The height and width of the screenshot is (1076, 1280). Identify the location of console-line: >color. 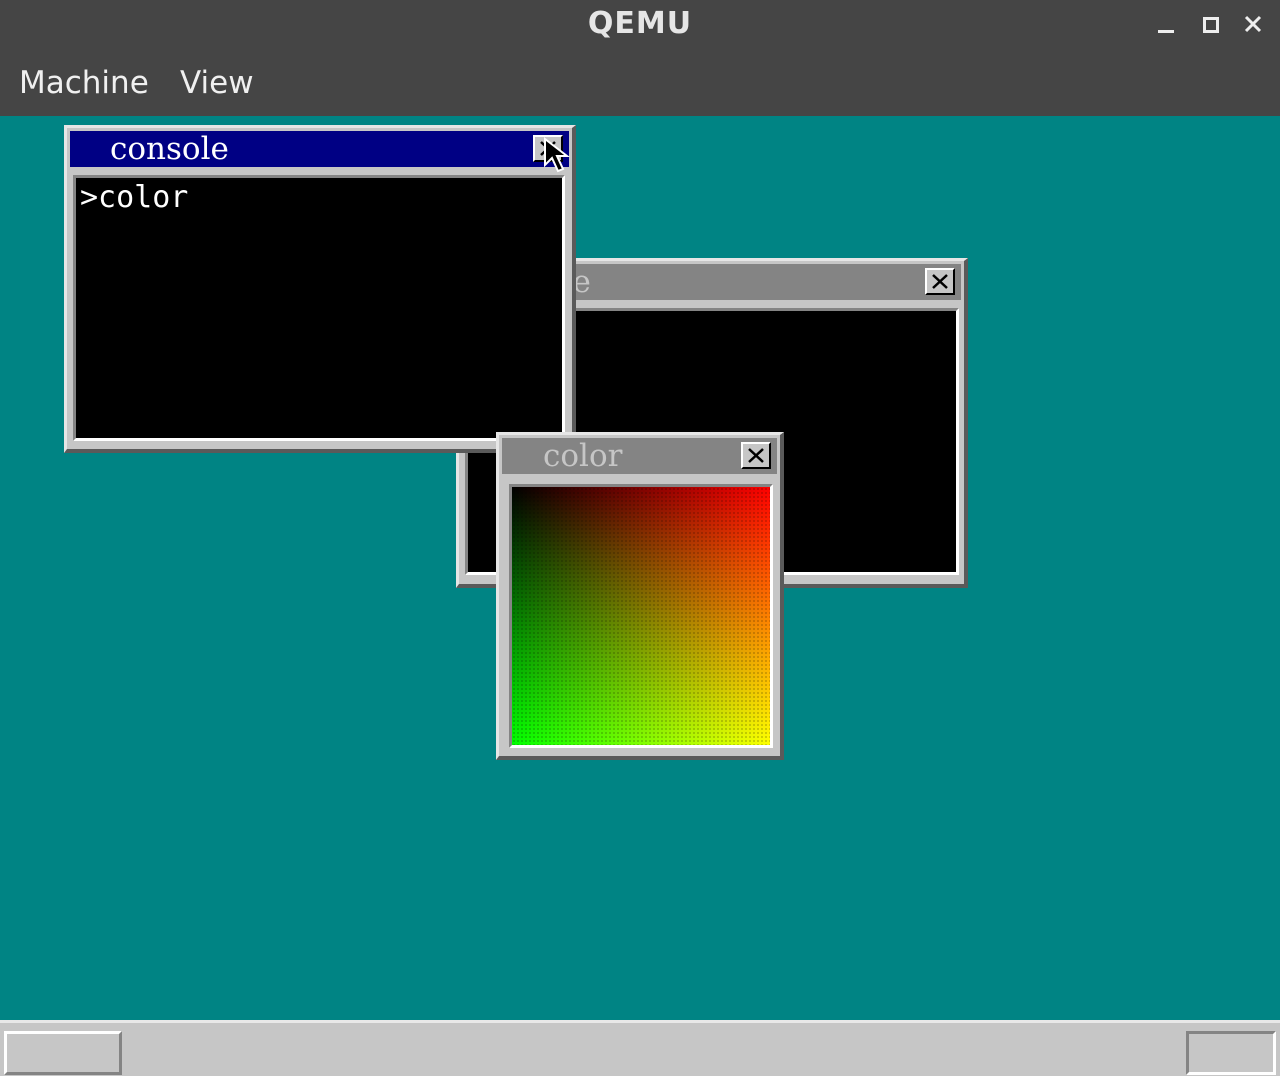
(134, 197).